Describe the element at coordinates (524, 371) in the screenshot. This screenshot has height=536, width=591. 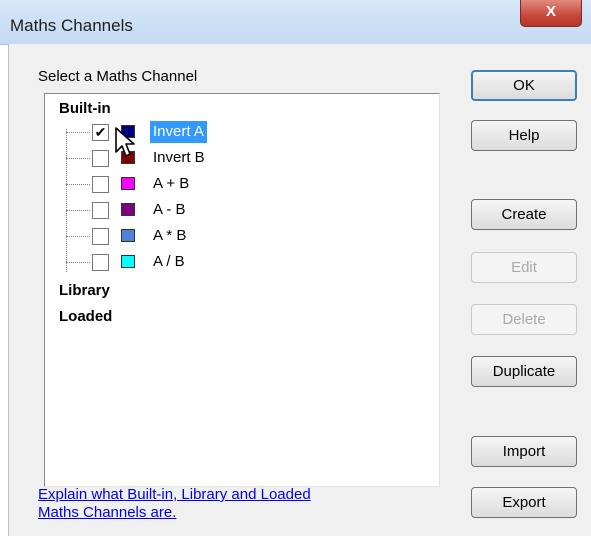
I see `duplicate-button: Duplicate` at that location.